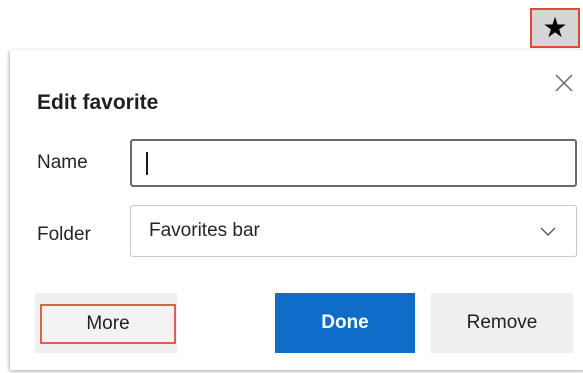 The width and height of the screenshot is (583, 373). What do you see at coordinates (345, 323) in the screenshot?
I see `done-button: Done` at bounding box center [345, 323].